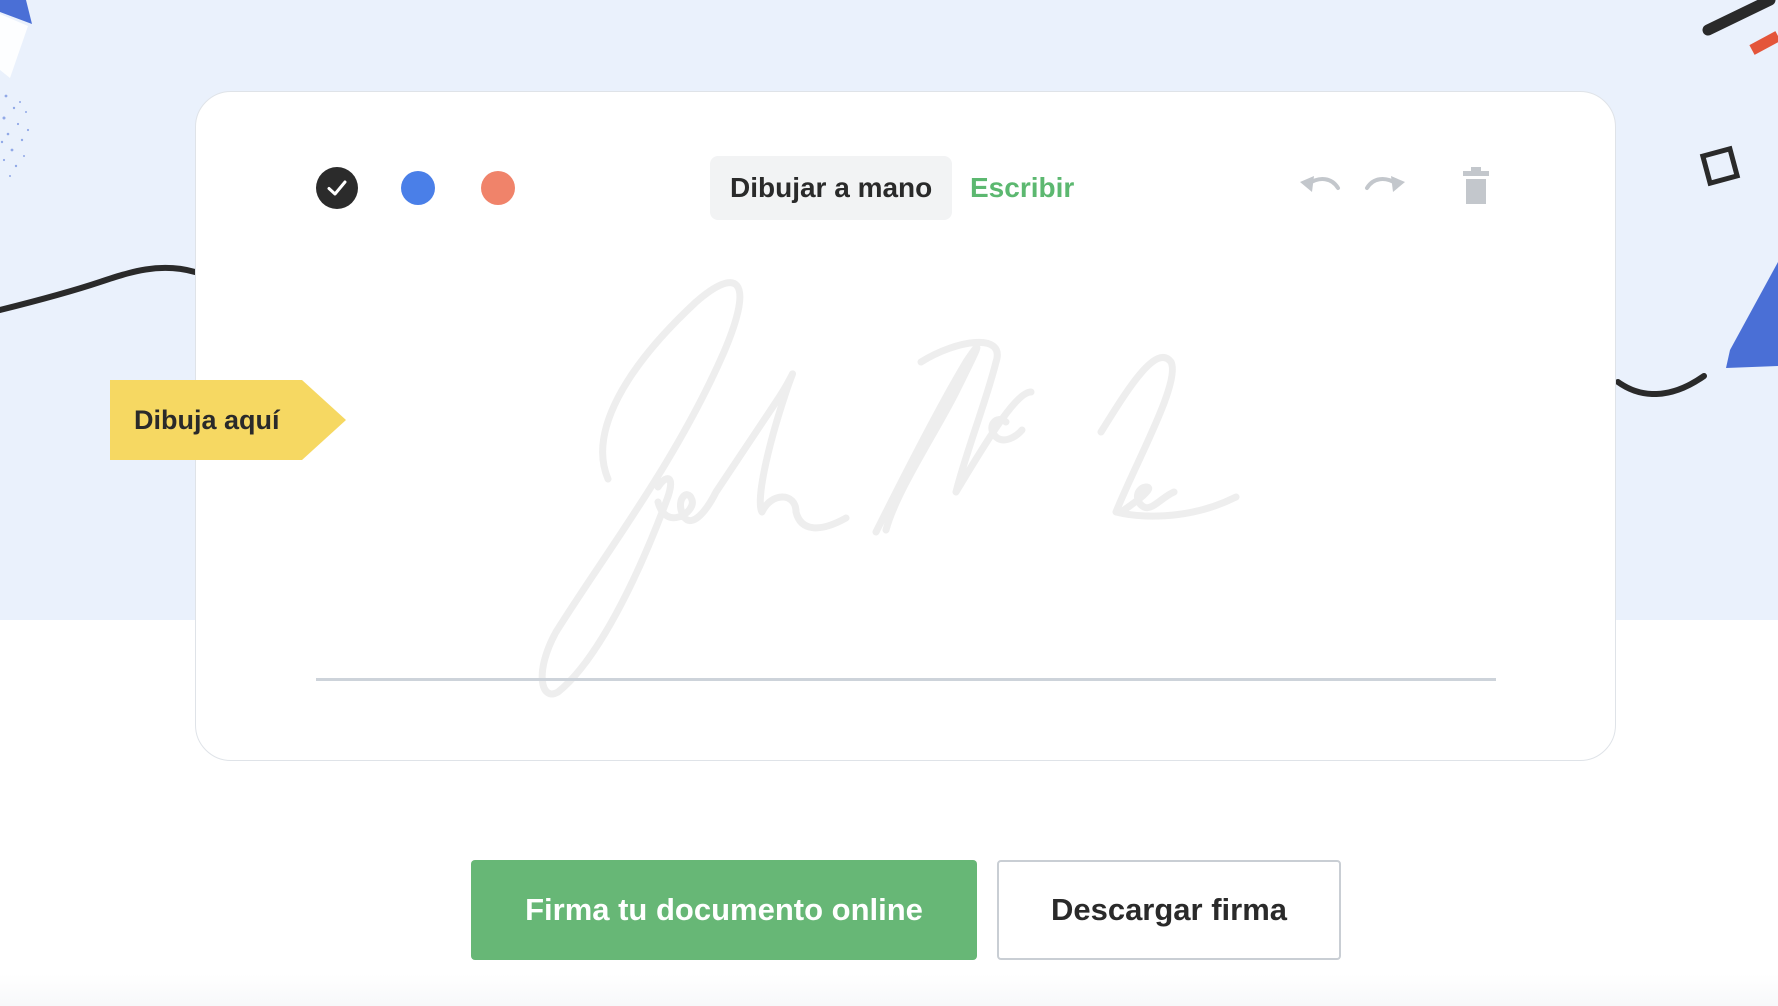 This screenshot has width=1778, height=1006. Describe the element at coordinates (831, 188) in the screenshot. I see `tab-draw: Dibujar a mano` at that location.